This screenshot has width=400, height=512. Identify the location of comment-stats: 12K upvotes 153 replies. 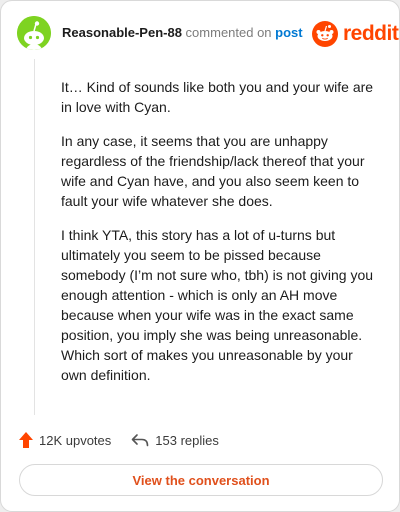
(119, 440).